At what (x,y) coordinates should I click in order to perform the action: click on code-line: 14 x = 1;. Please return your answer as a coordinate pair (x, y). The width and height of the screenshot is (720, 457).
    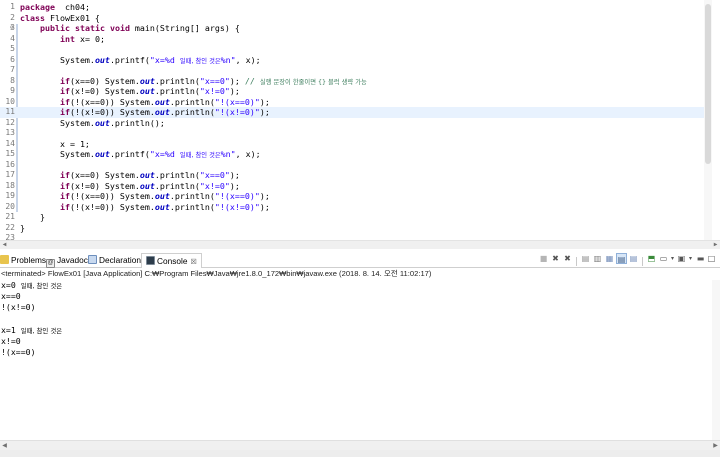
    Looking at the image, I should click on (352, 144).